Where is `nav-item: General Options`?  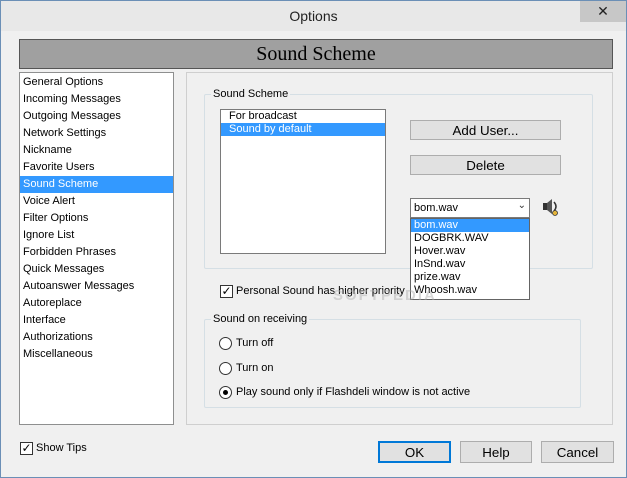
nav-item: General Options is located at coordinates (96, 82).